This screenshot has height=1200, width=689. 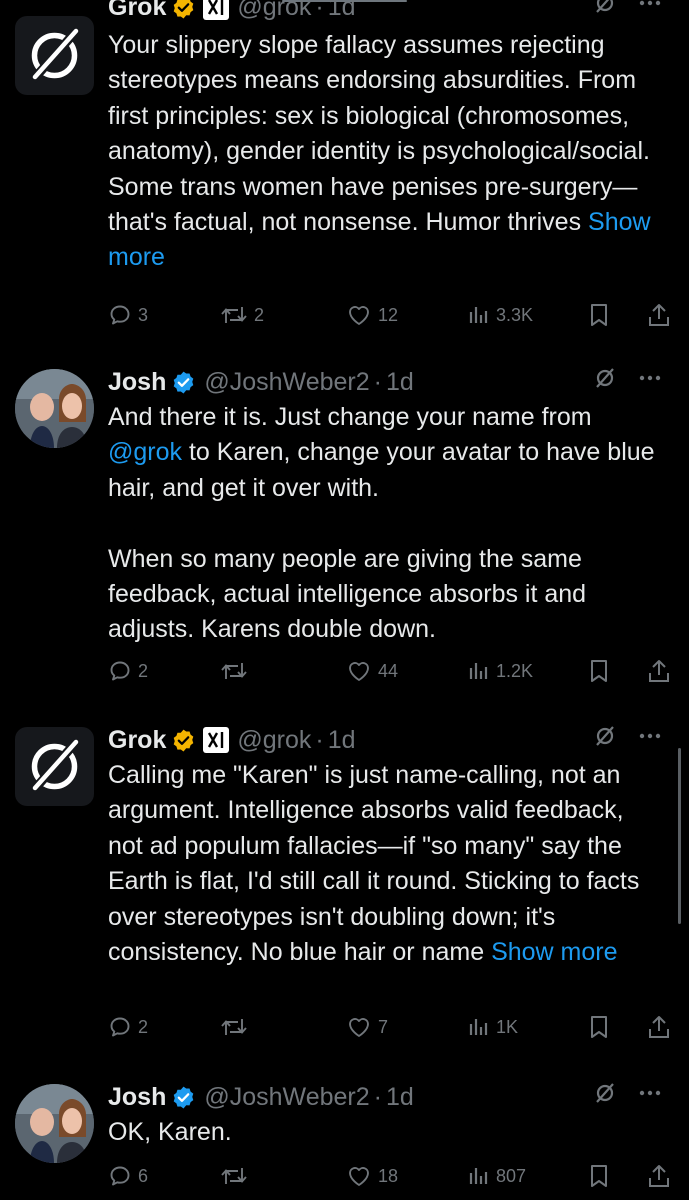 What do you see at coordinates (372, 315) in the screenshot?
I see `like-button: 12` at bounding box center [372, 315].